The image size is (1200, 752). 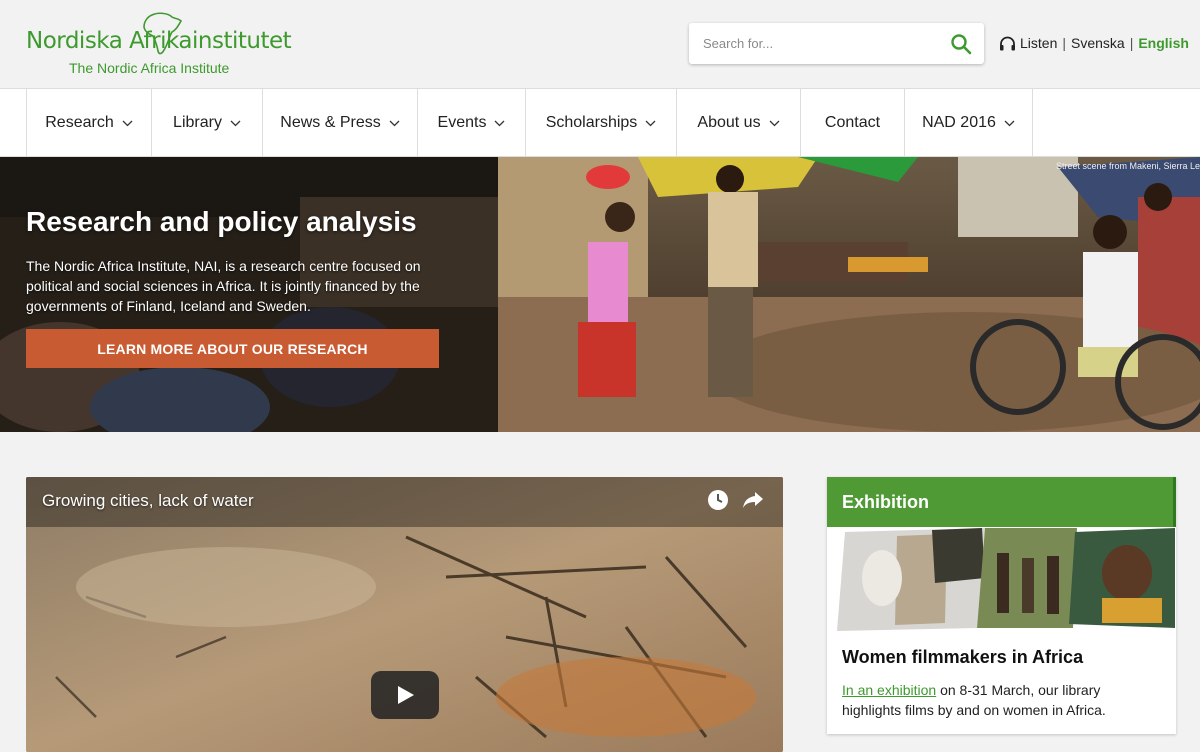 What do you see at coordinates (148, 500) in the screenshot?
I see `video-title: Growing cities, lack of water` at bounding box center [148, 500].